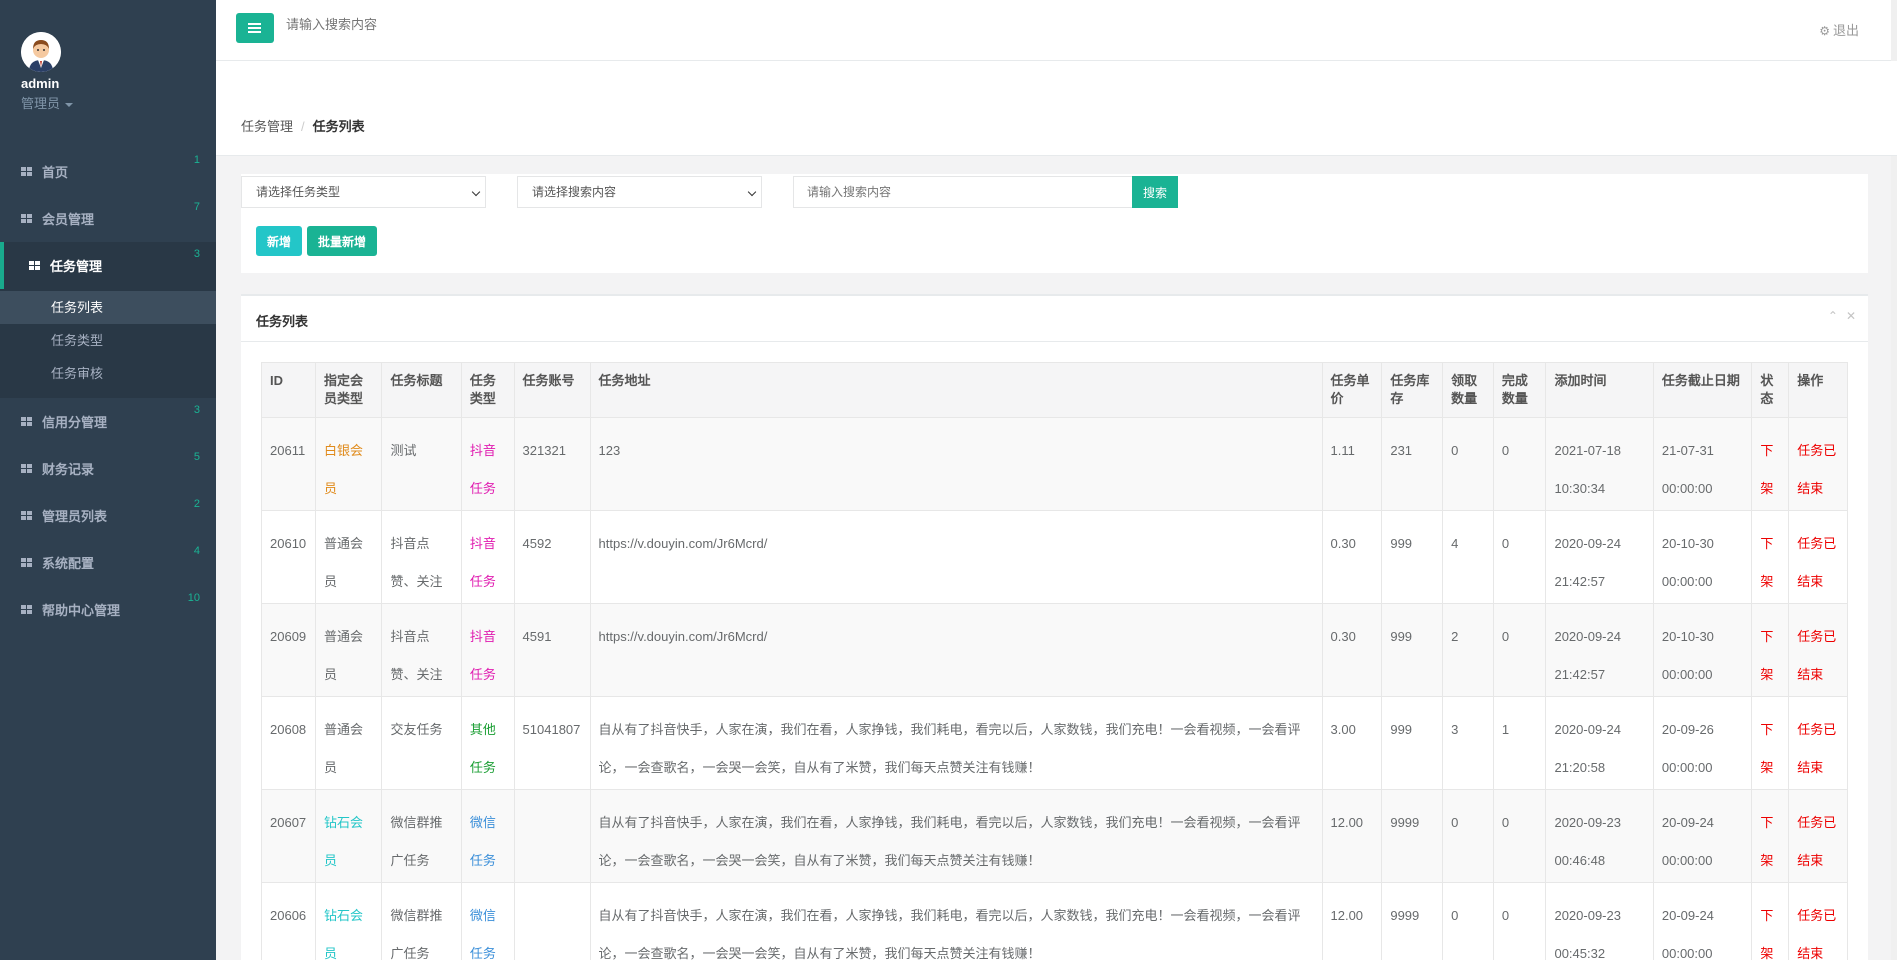  Describe the element at coordinates (1599, 390) in the screenshot. I see `col-header-added: 添加时间` at that location.